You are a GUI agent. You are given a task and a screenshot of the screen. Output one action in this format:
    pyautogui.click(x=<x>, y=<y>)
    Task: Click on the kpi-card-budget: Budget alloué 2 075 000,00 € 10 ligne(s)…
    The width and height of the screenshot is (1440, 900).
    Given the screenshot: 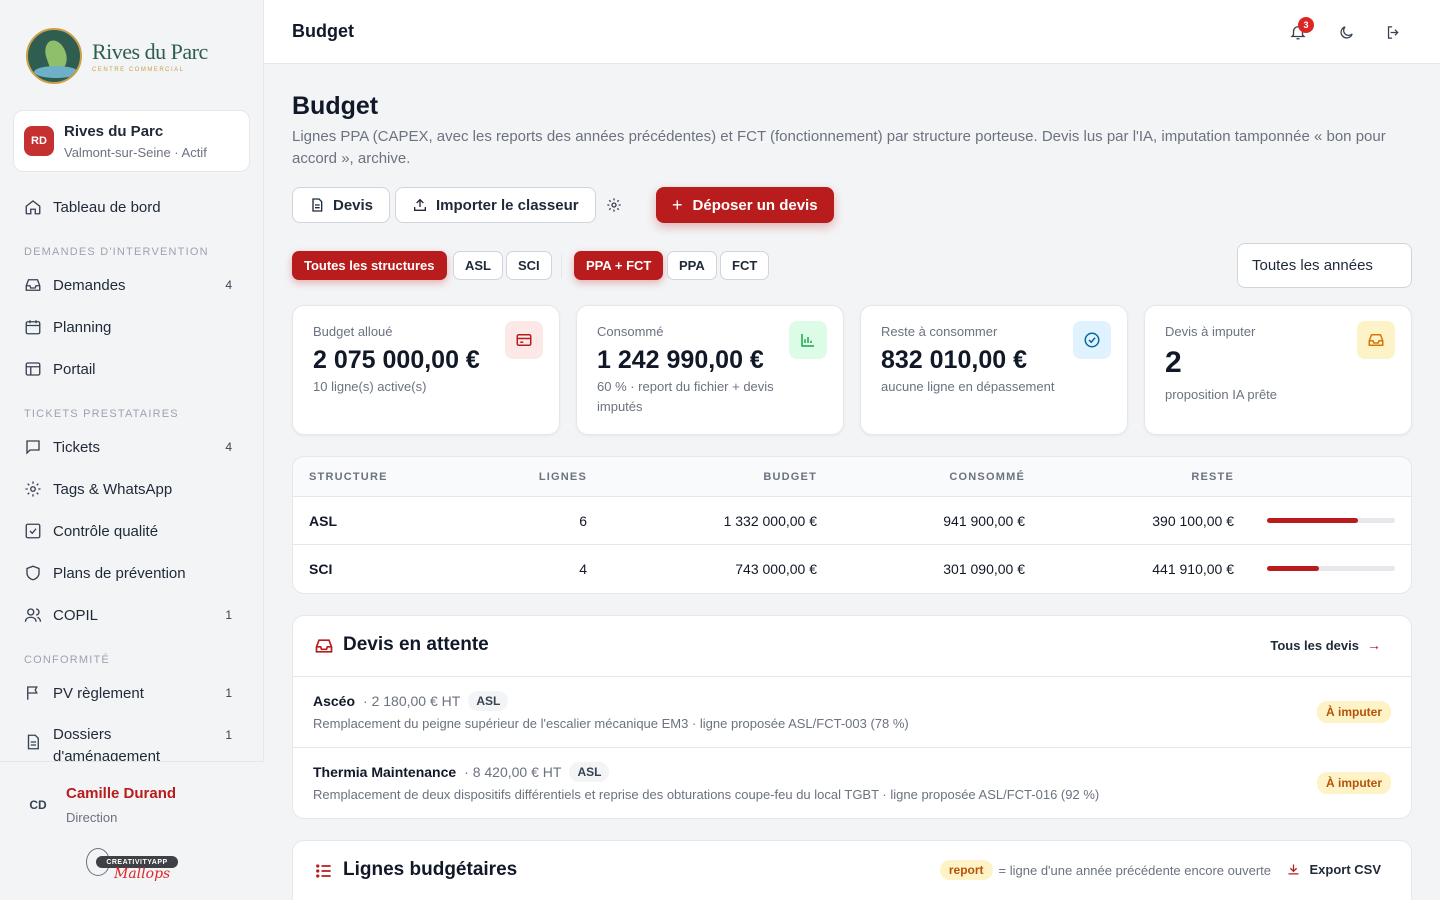 What is the action you would take?
    pyautogui.click(x=426, y=370)
    